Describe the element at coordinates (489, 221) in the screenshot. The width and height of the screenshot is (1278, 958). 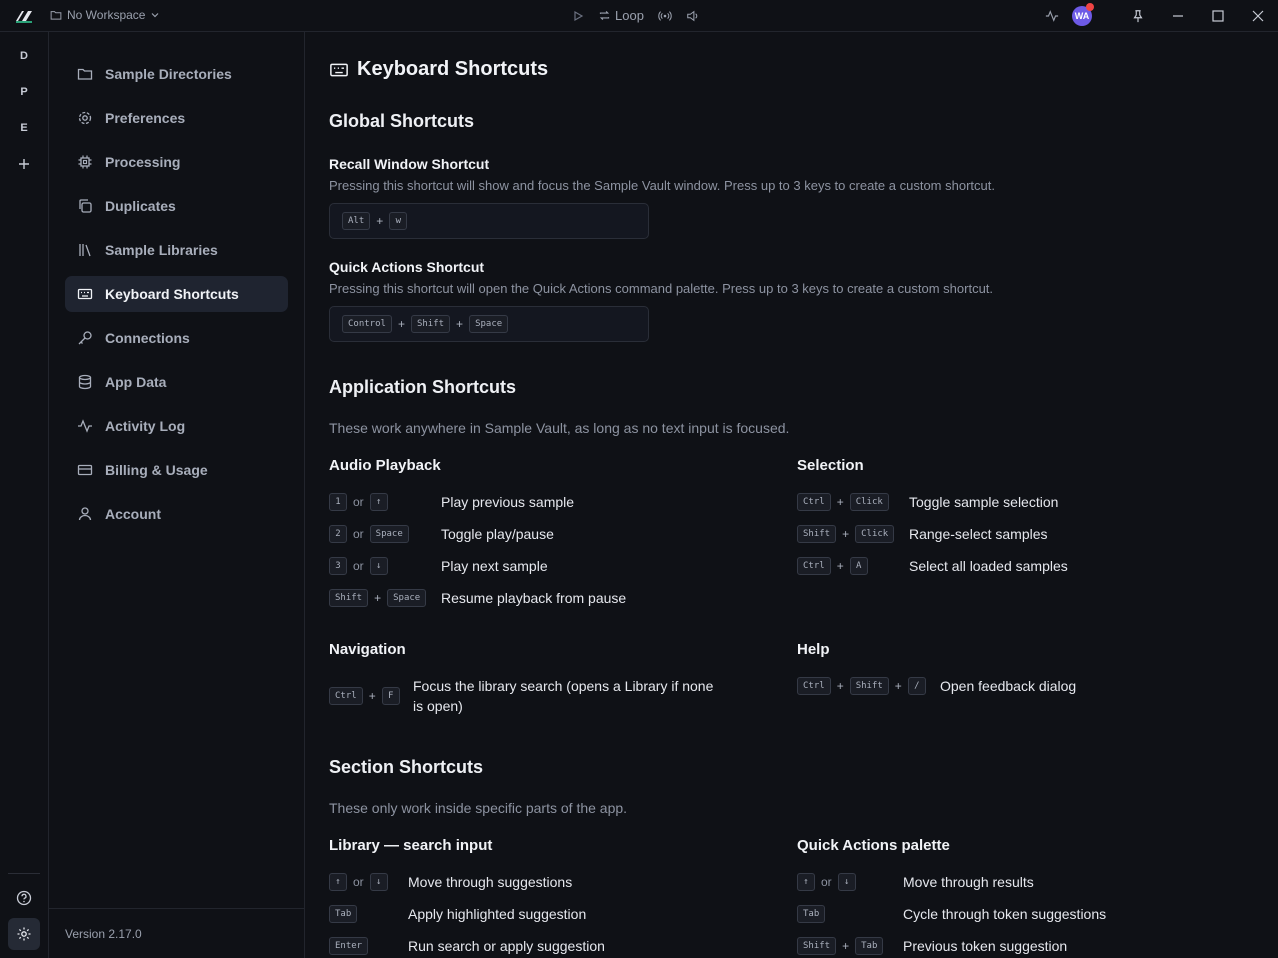
I see `recall-shortcut-input: Alt + w` at that location.